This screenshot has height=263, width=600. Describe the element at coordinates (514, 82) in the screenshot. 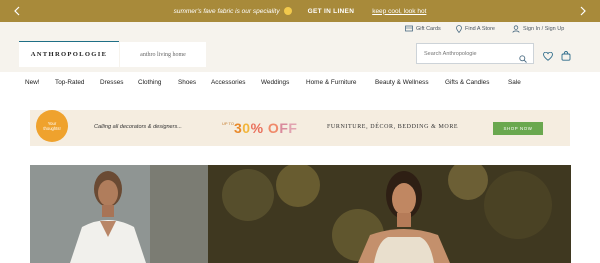

I see `nav-item-sale: Sale` at that location.